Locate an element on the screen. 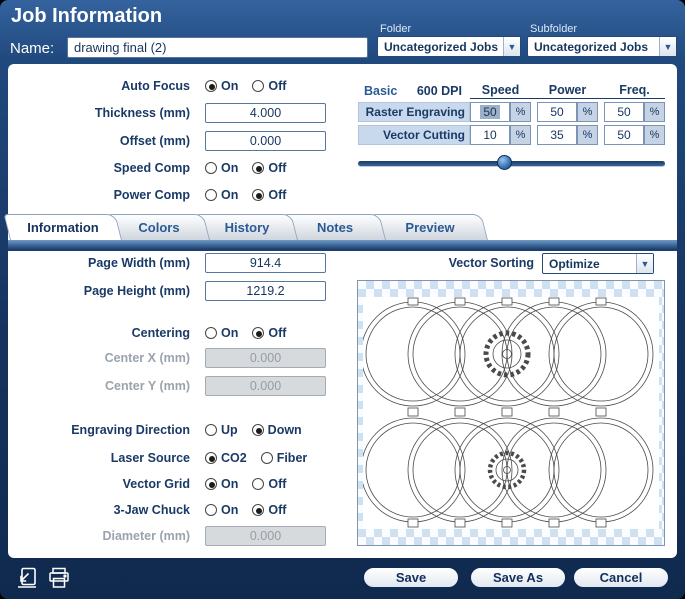 The height and width of the screenshot is (599, 685). page-width-input is located at coordinates (265, 263).